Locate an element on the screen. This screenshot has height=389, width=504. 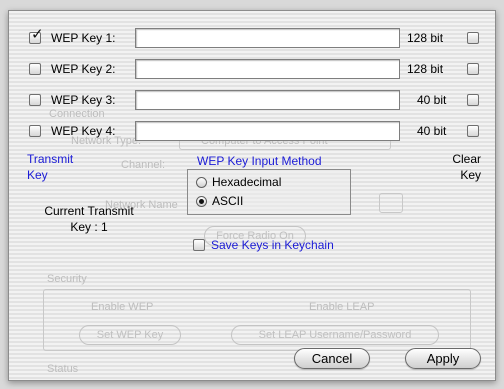
current-transmit-key: Current Transmit Key : 1 is located at coordinates (89, 219).